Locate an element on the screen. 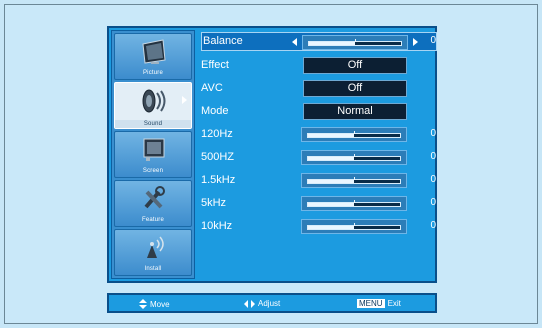 This screenshot has height=328, width=542. picture-icon is located at coordinates (154, 51).